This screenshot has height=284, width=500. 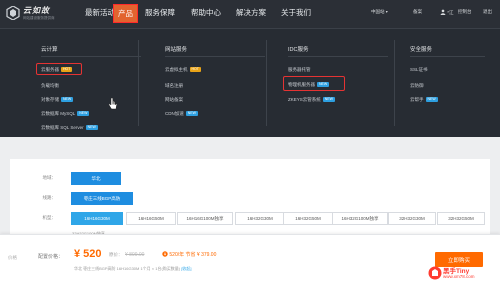 I want to click on user-menu: *江, so click(x=447, y=12).